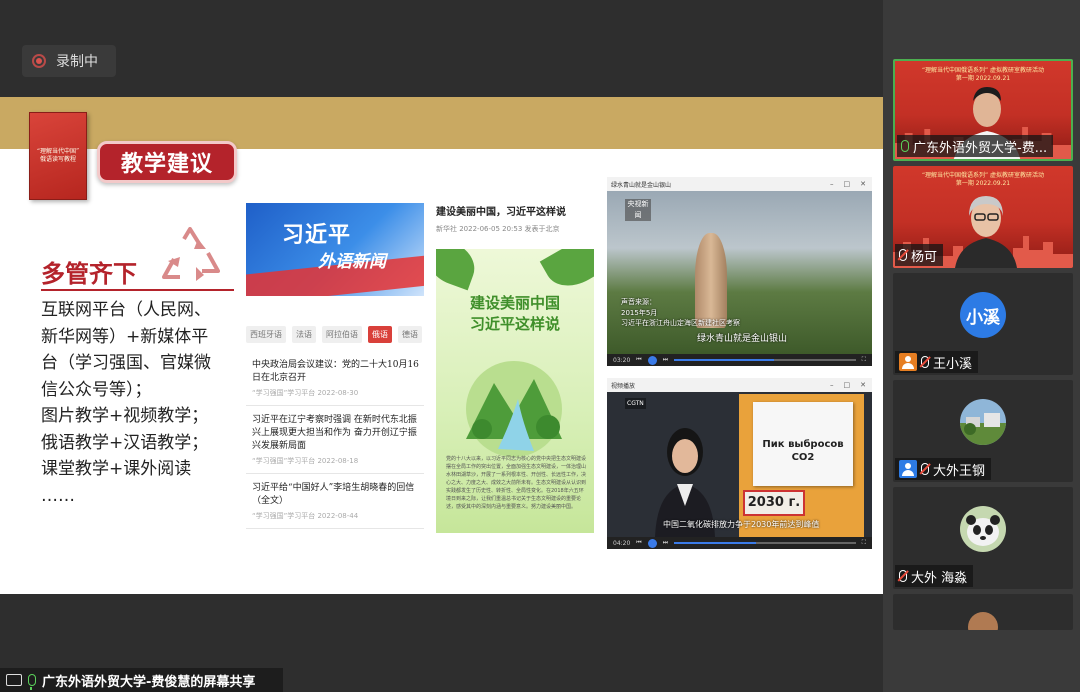 Image resolution: width=1080 pixels, height=692 pixels. I want to click on strategy-line: 信公众号等）；, so click(96, 389).